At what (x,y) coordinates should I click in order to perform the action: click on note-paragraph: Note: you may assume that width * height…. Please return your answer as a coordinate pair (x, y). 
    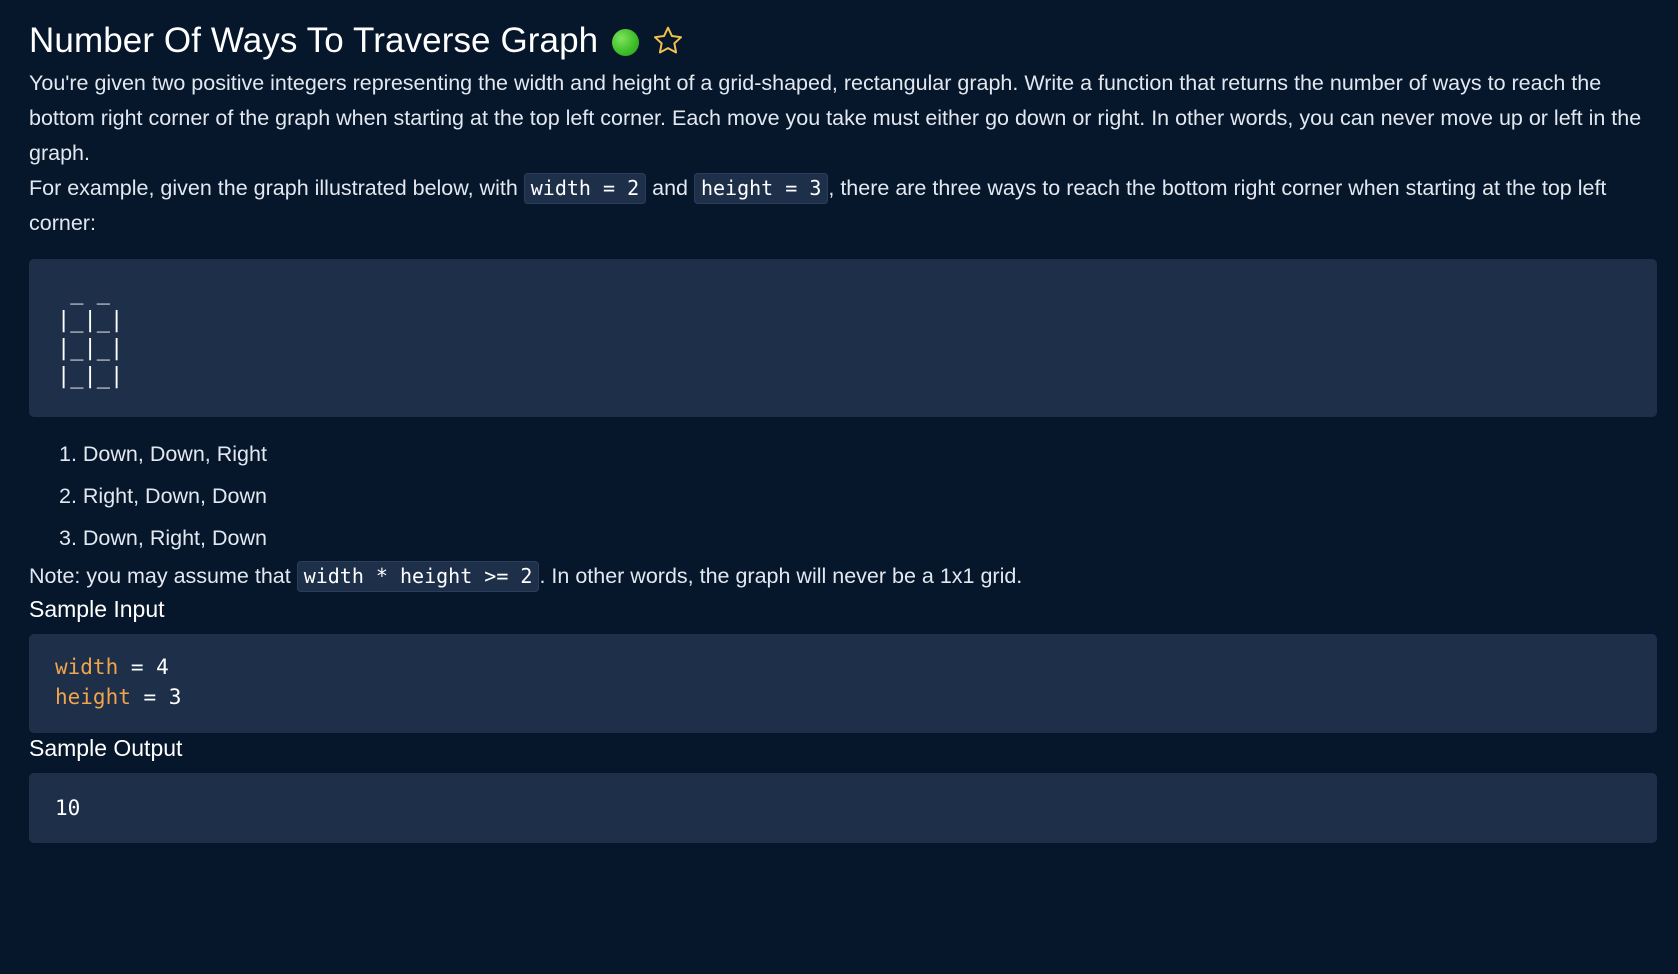
    Looking at the image, I should click on (843, 576).